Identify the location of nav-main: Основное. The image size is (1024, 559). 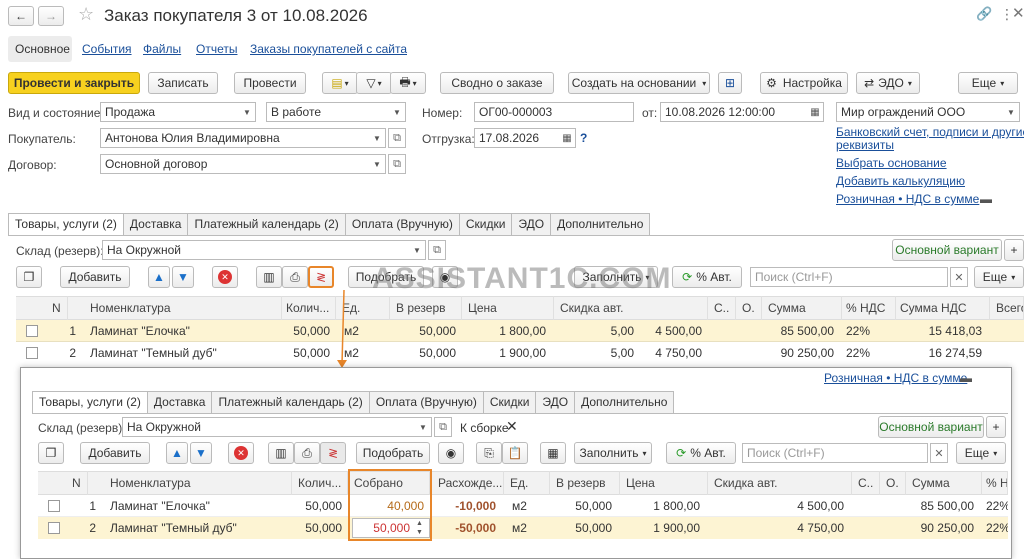
(42, 49).